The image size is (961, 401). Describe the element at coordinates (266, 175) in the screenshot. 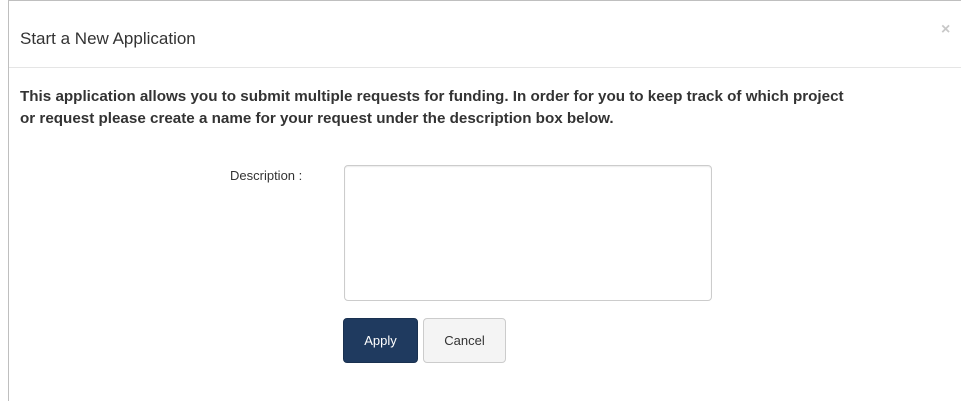

I see `description-label: Description :` at that location.